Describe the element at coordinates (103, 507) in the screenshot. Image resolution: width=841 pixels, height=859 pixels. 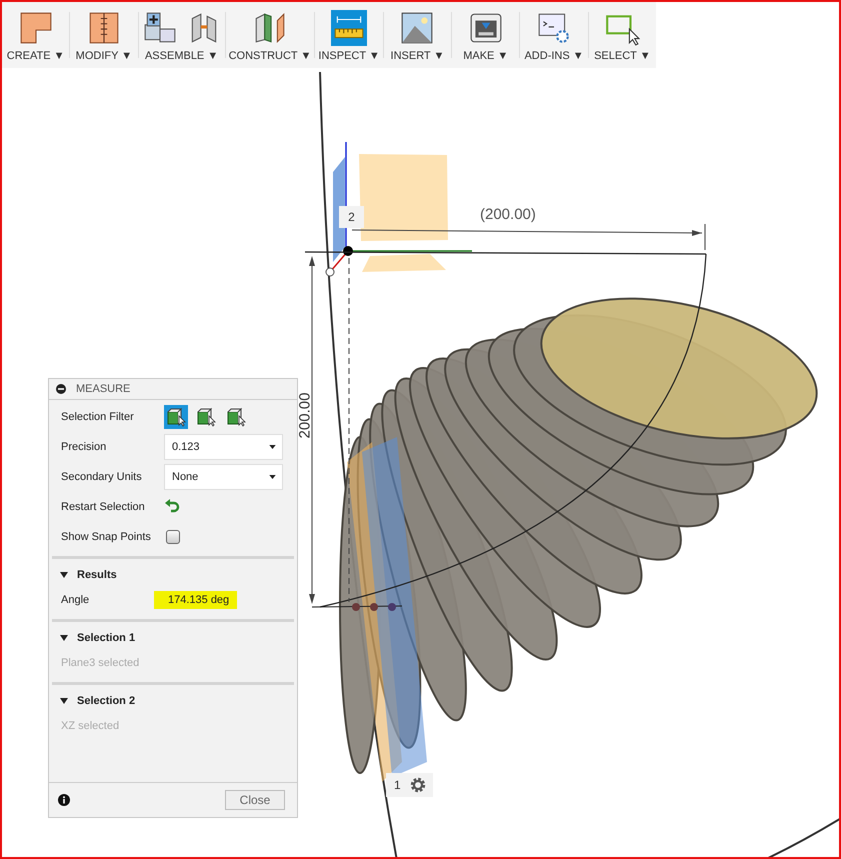
I see `field-label: Restart Selection` at that location.